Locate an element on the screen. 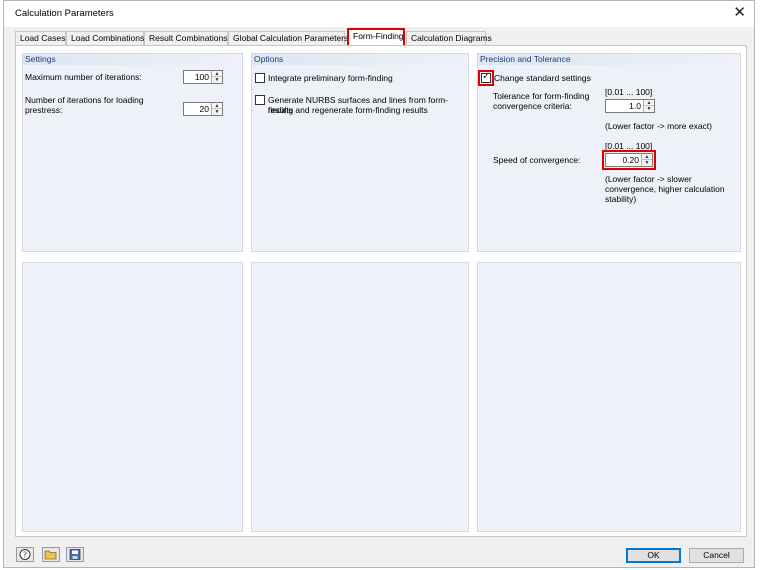 Image resolution: width=760 pixels, height=570 pixels. tolerance-spinner: 1.0 ▲ ▼ is located at coordinates (630, 106).